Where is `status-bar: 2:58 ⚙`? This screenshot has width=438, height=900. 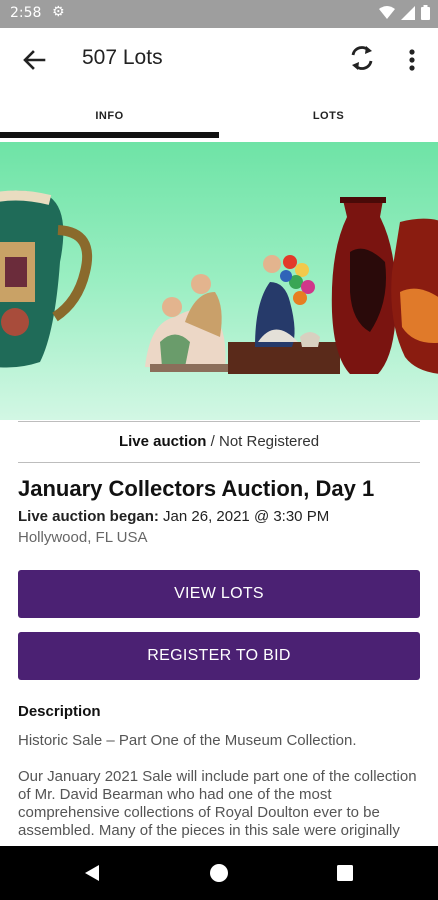
status-bar: 2:58 ⚙ is located at coordinates (219, 14).